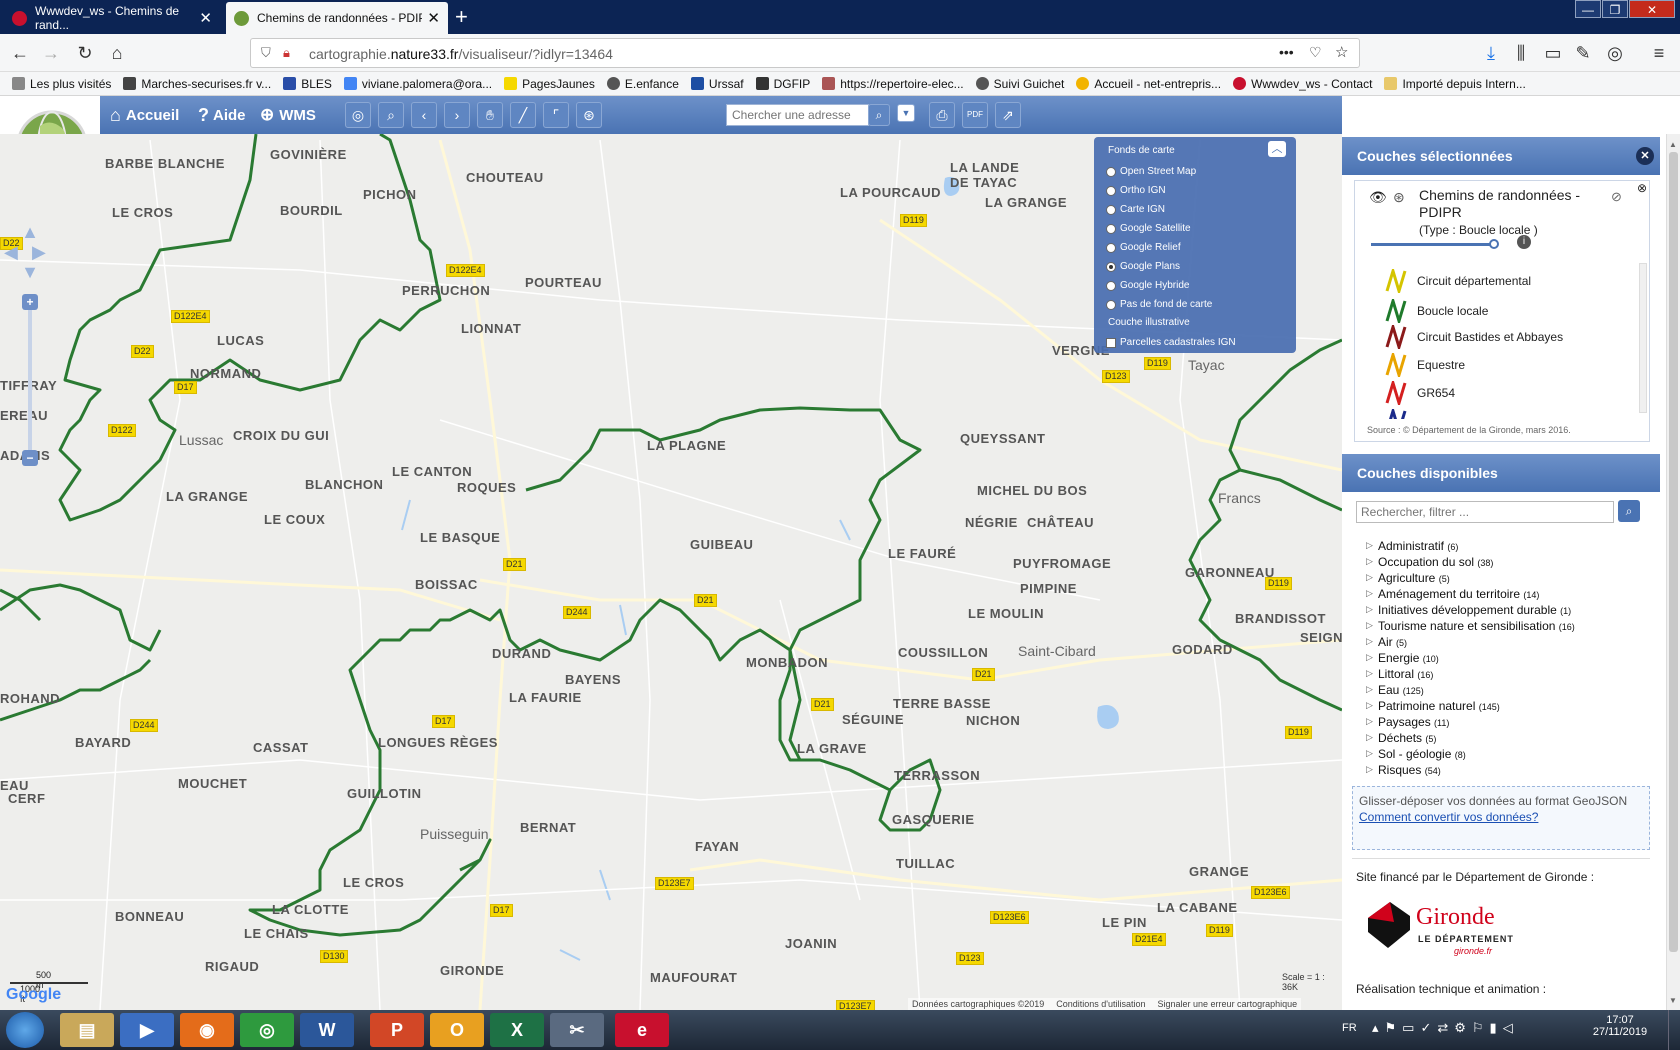  I want to click on gironde-logo: Gironde LE DÉPARTEMENT gironde.fr, so click(1444, 927).